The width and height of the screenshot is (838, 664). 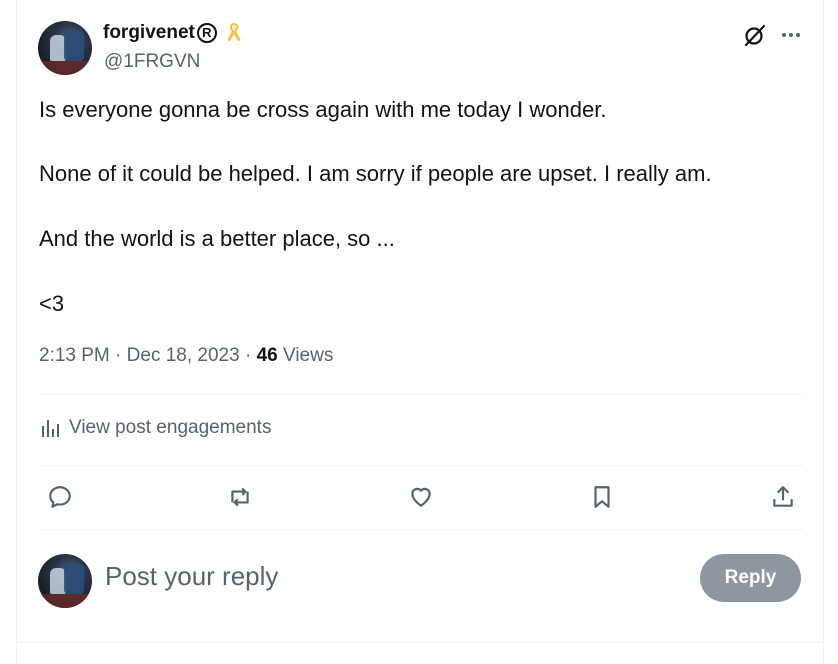 What do you see at coordinates (52, 303) in the screenshot?
I see `post-paragraph: <3` at bounding box center [52, 303].